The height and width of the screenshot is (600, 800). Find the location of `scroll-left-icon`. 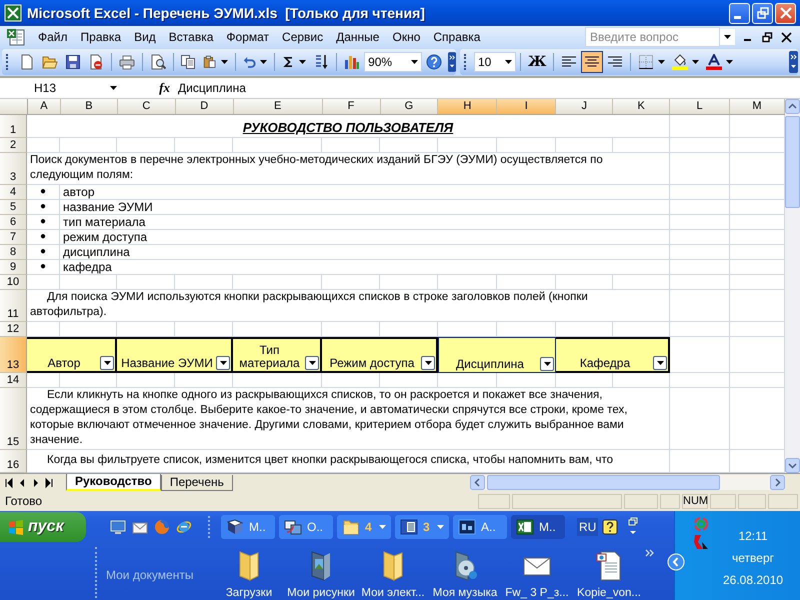

scroll-left-icon is located at coordinates (477, 482).